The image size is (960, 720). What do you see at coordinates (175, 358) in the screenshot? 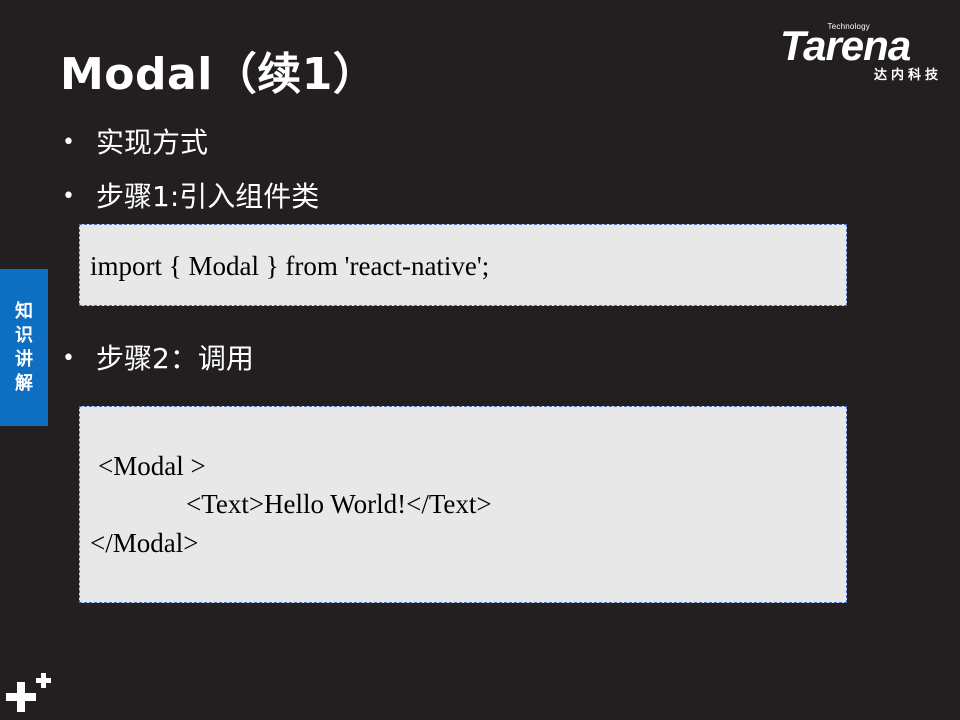
I see `bullet-text: 步骤2：调用` at bounding box center [175, 358].